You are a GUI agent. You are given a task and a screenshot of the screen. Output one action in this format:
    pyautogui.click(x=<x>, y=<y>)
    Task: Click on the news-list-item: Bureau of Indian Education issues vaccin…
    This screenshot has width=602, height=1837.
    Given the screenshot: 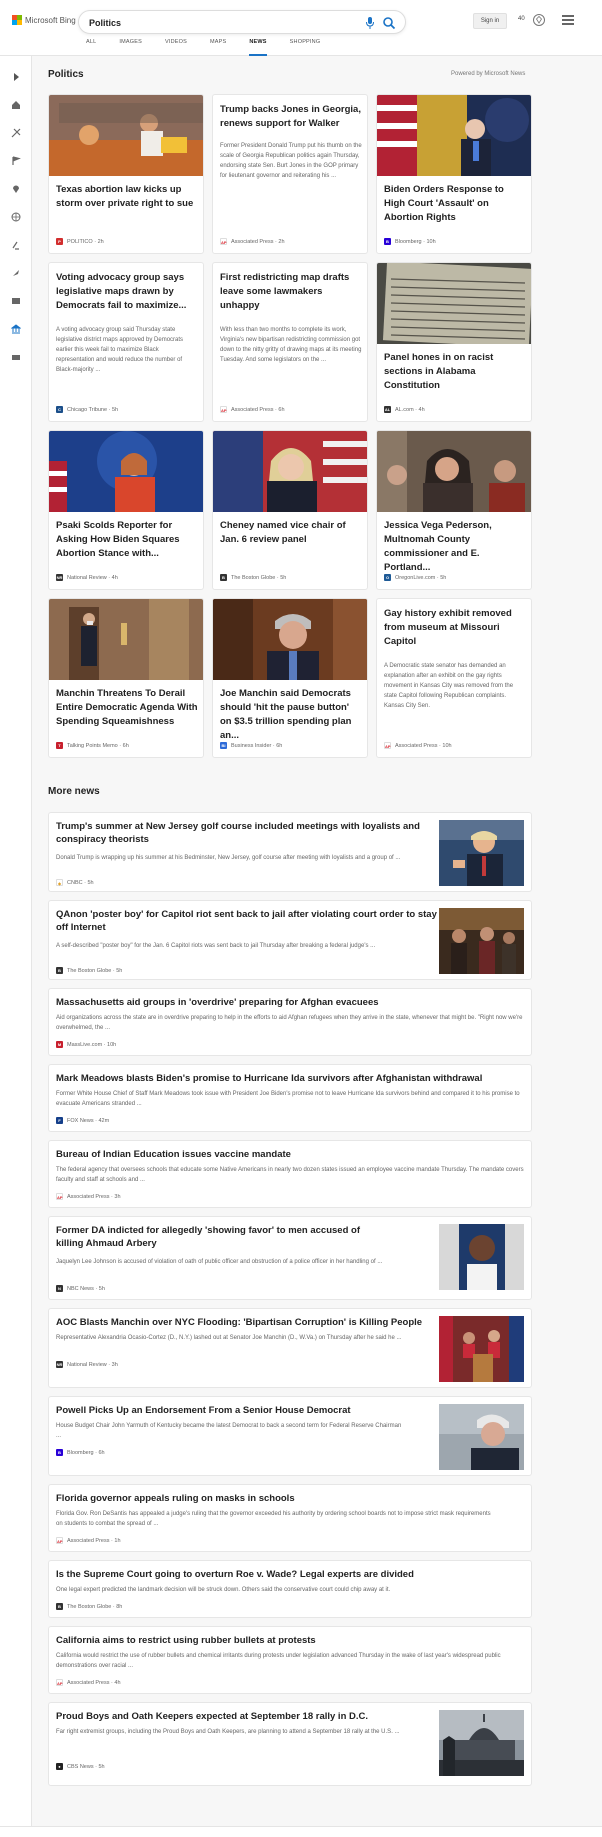 What is the action you would take?
    pyautogui.click(x=290, y=1174)
    